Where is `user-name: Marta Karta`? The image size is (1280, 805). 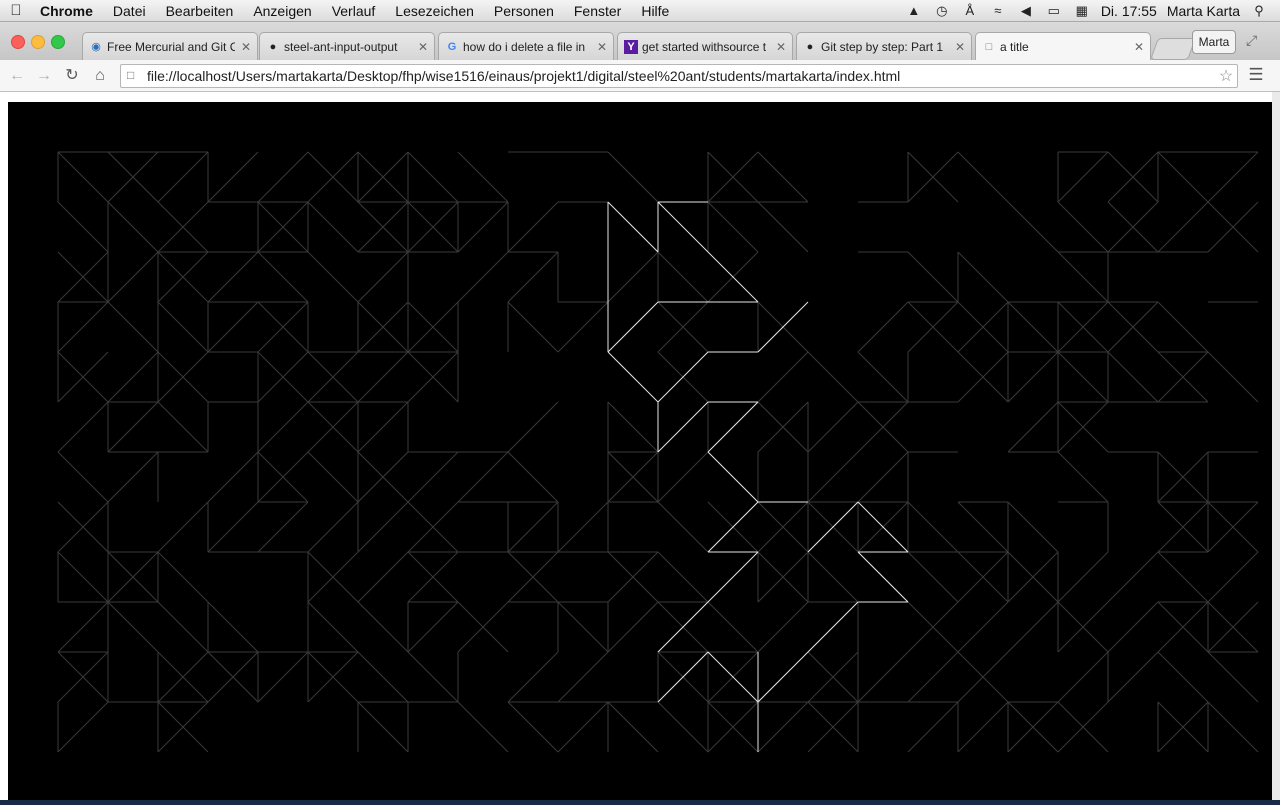 user-name: Marta Karta is located at coordinates (1203, 11).